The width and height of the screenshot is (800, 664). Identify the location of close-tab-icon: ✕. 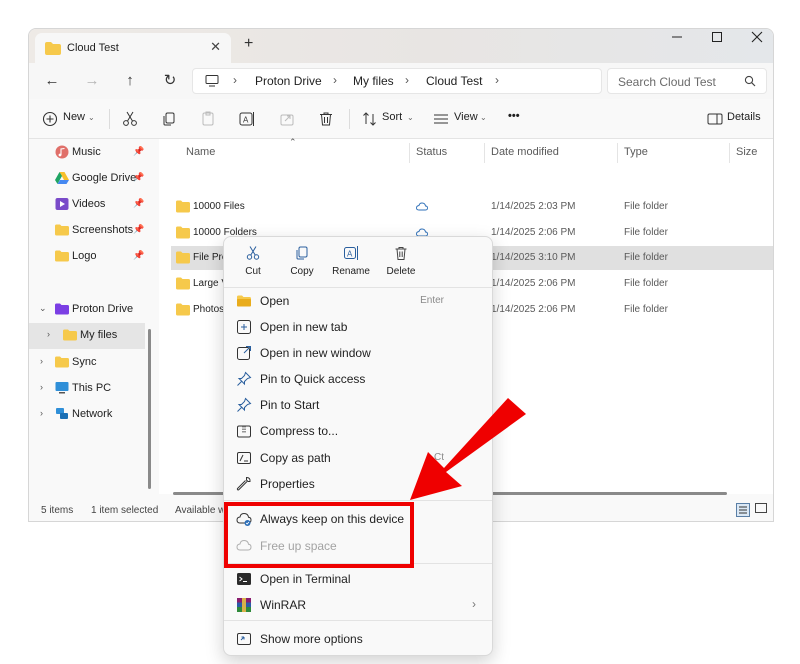
(215, 47).